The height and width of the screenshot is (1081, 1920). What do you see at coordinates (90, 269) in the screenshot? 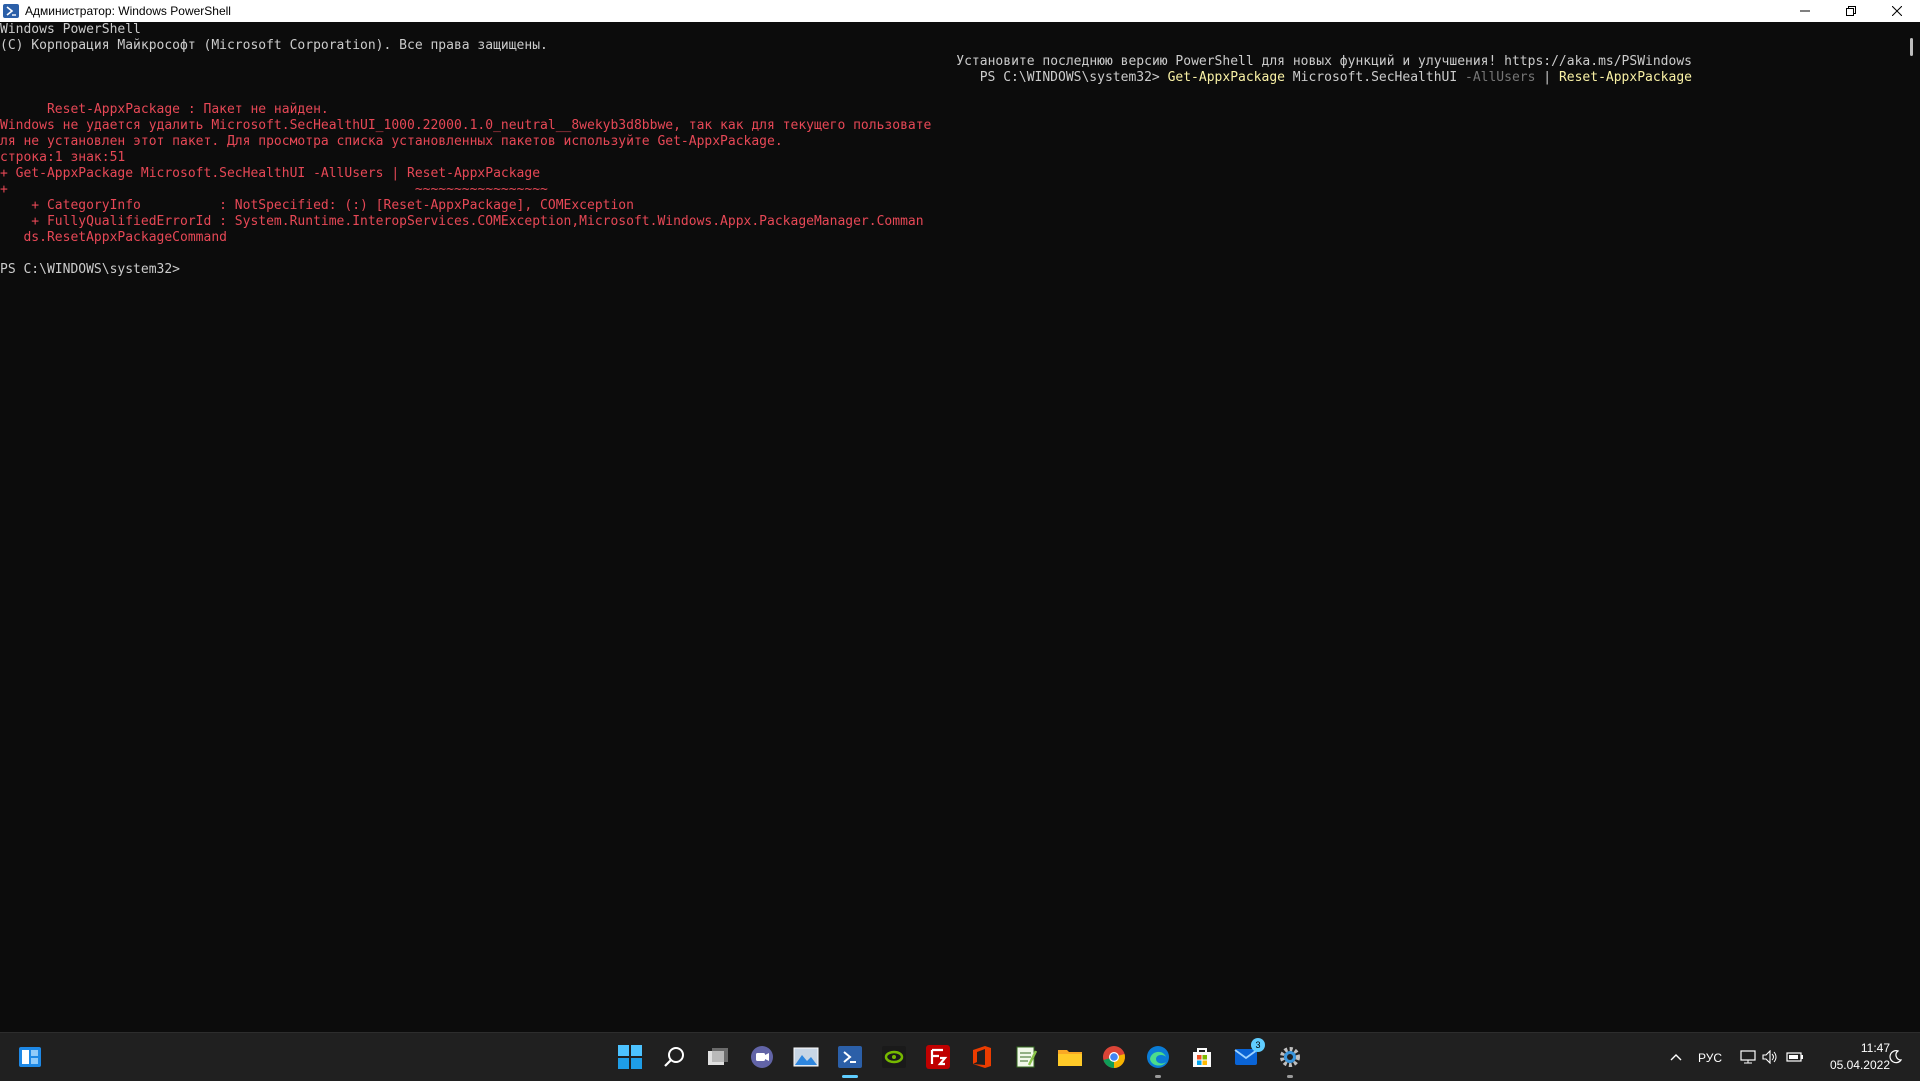
I see `current-prompt: PS C:\WINDOWS\system32>` at bounding box center [90, 269].